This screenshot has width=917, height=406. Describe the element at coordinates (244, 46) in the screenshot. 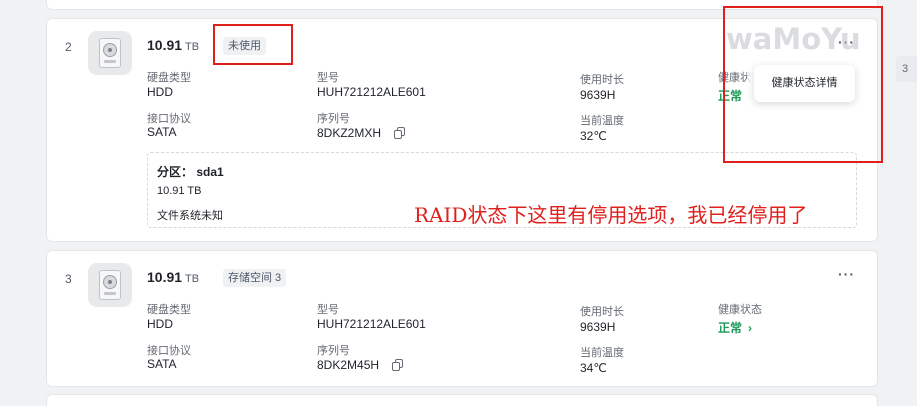

I see `status-badge: 未使用` at that location.